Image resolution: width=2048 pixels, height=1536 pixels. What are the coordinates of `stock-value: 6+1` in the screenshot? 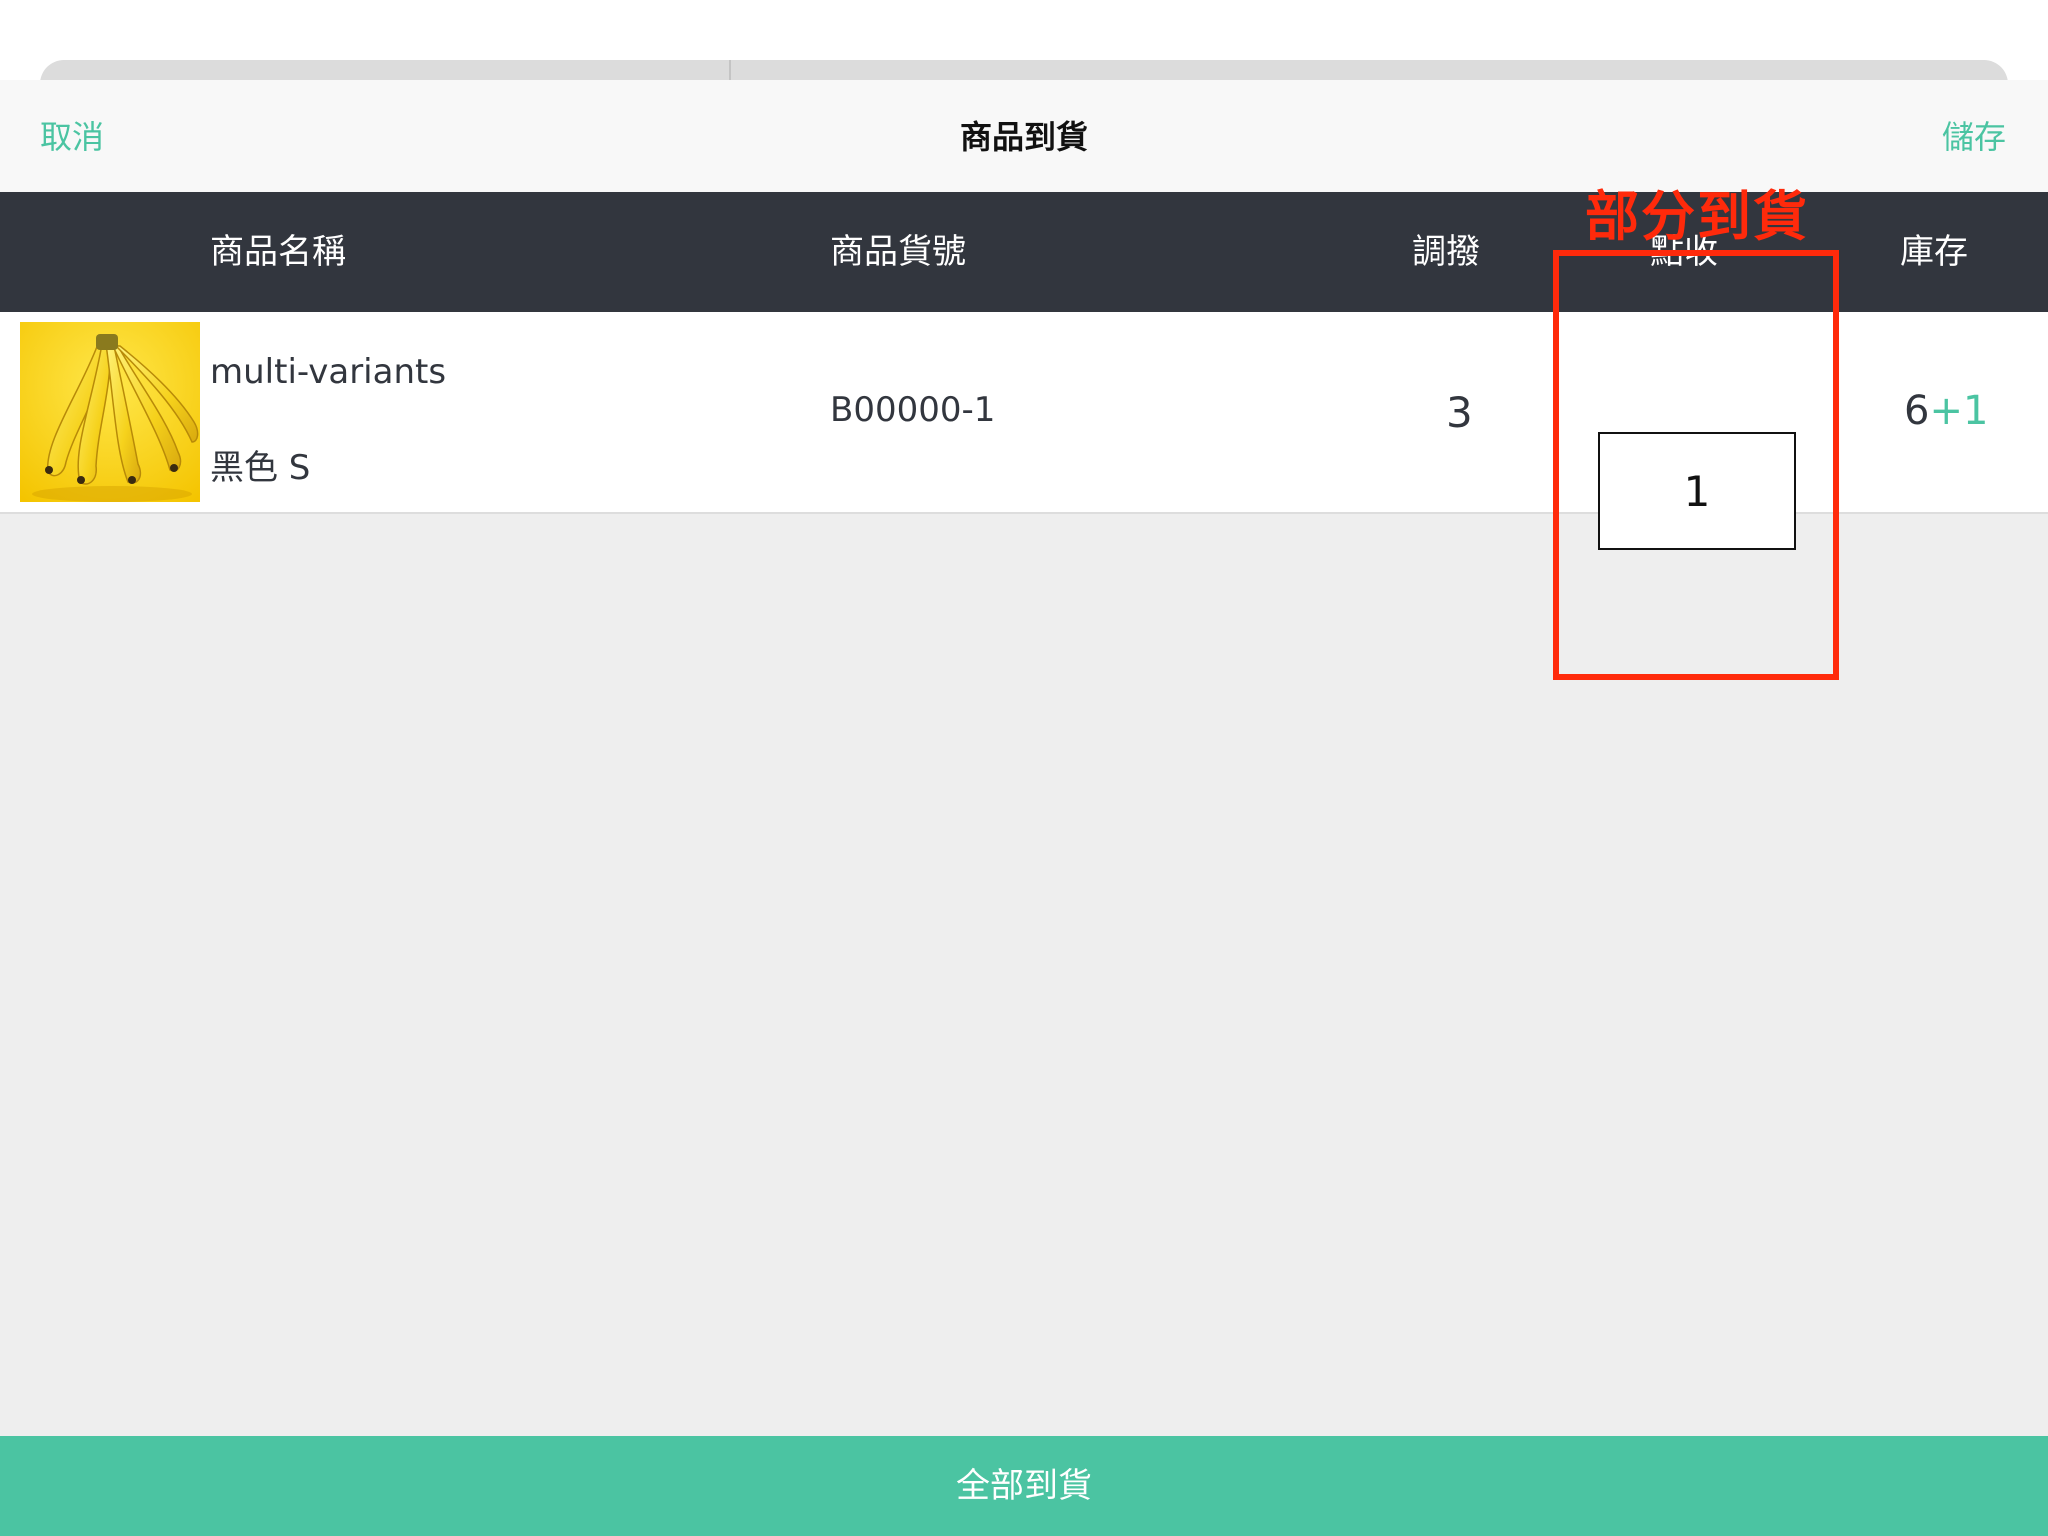 It's located at (1946, 411).